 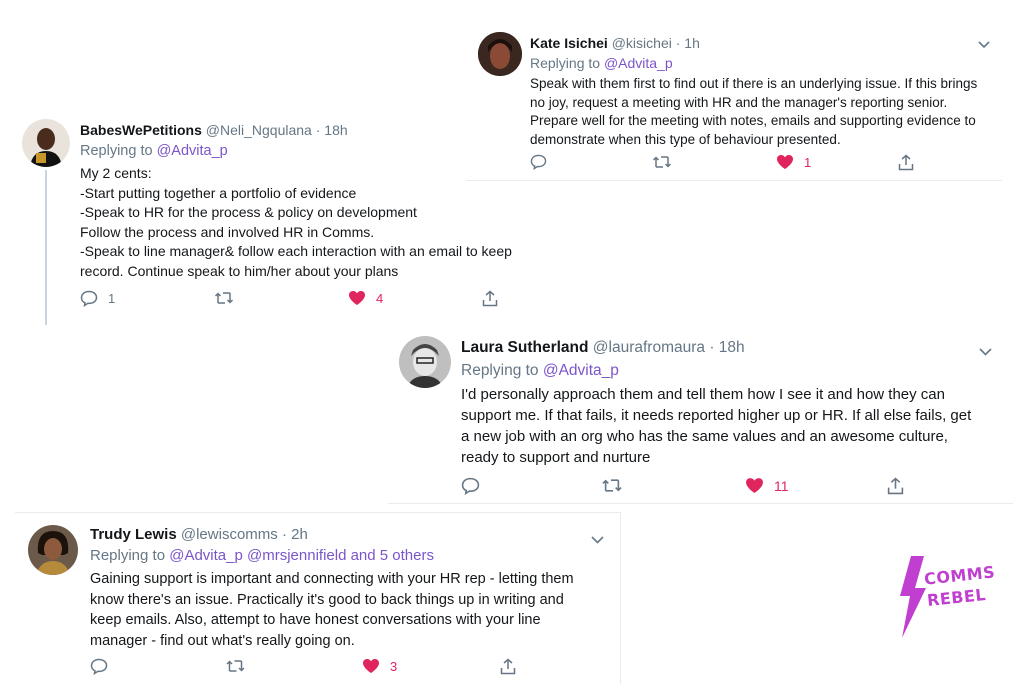 I want to click on lightning-bolt-icon, so click(x=913, y=597).